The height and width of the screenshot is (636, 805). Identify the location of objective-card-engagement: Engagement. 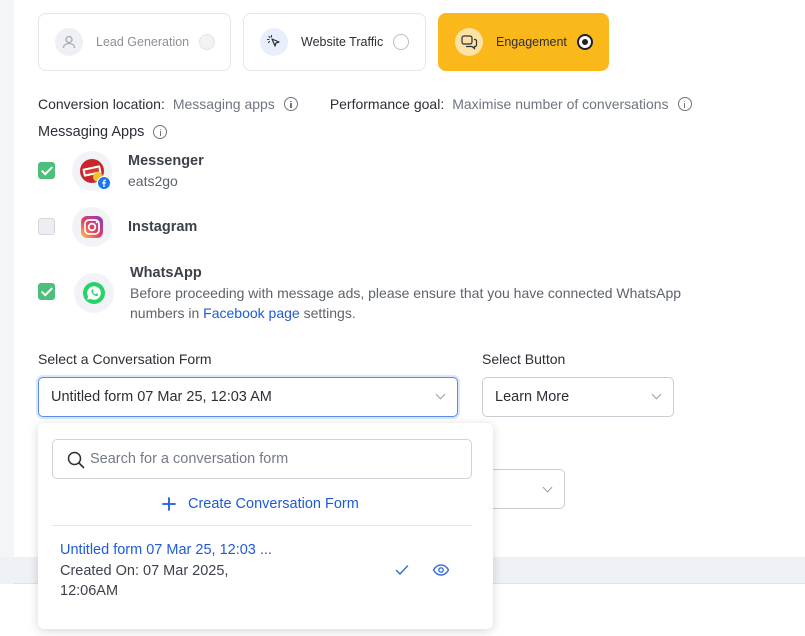
(523, 42).